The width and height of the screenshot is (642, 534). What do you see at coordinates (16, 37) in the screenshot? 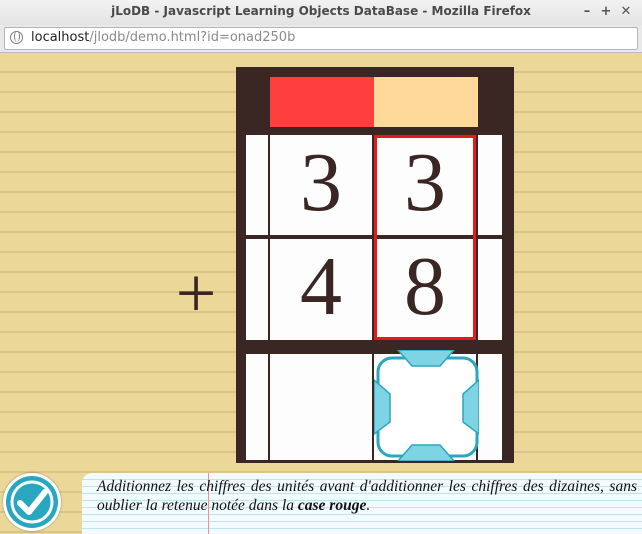
I see `globe-icon` at bounding box center [16, 37].